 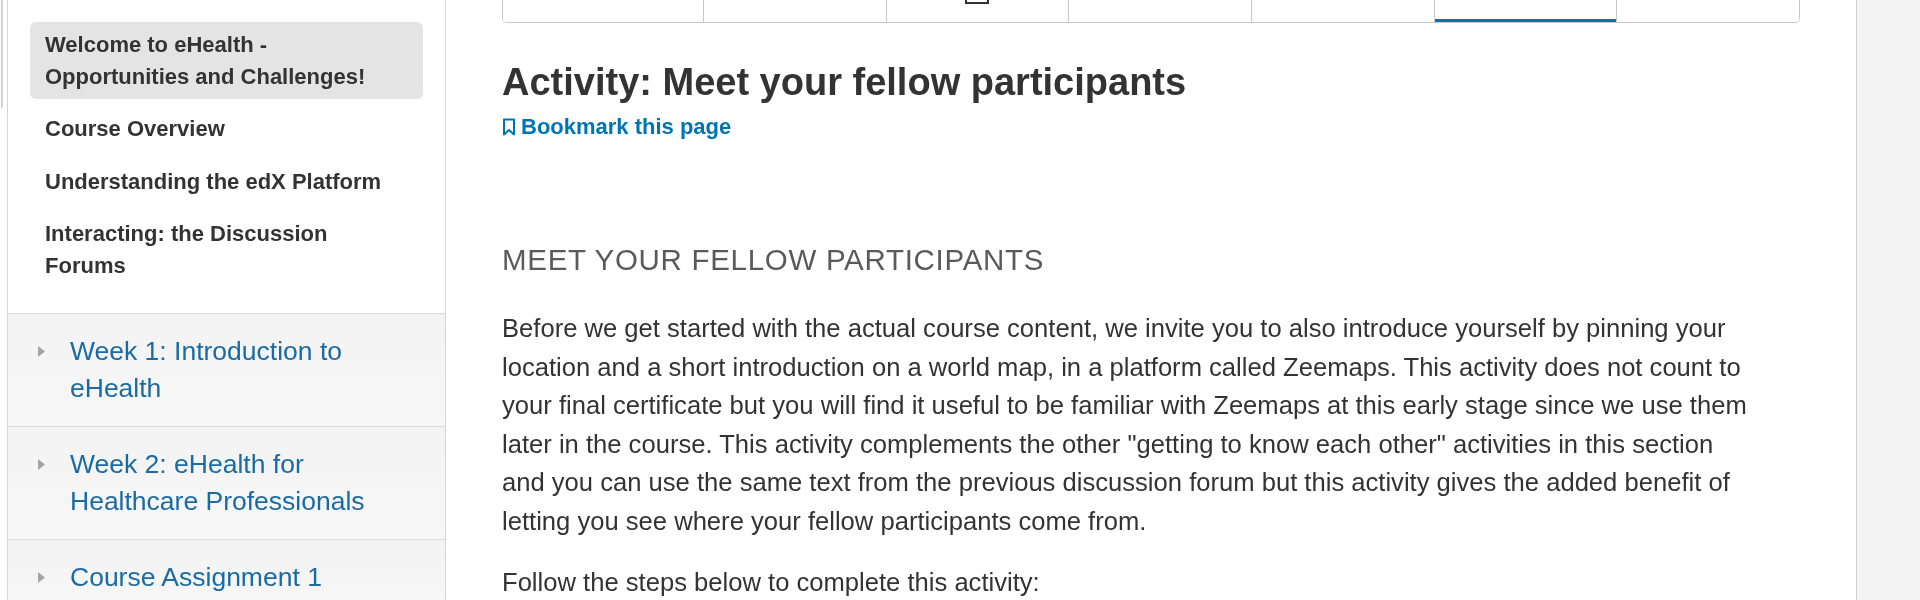 What do you see at coordinates (1525, 11) in the screenshot?
I see `unit-tab` at bounding box center [1525, 11].